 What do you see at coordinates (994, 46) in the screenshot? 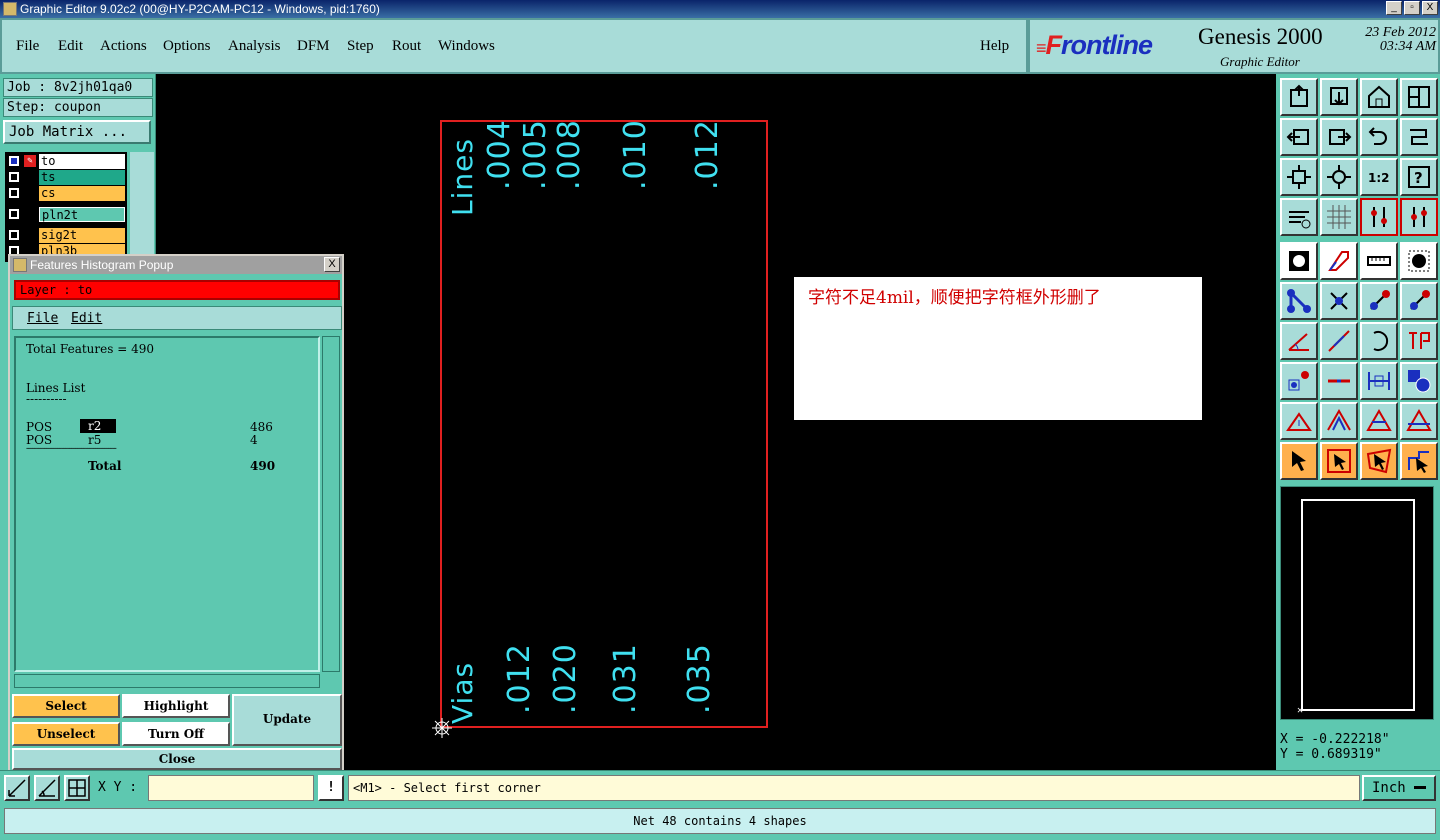
I see `menu-help: Help` at bounding box center [994, 46].